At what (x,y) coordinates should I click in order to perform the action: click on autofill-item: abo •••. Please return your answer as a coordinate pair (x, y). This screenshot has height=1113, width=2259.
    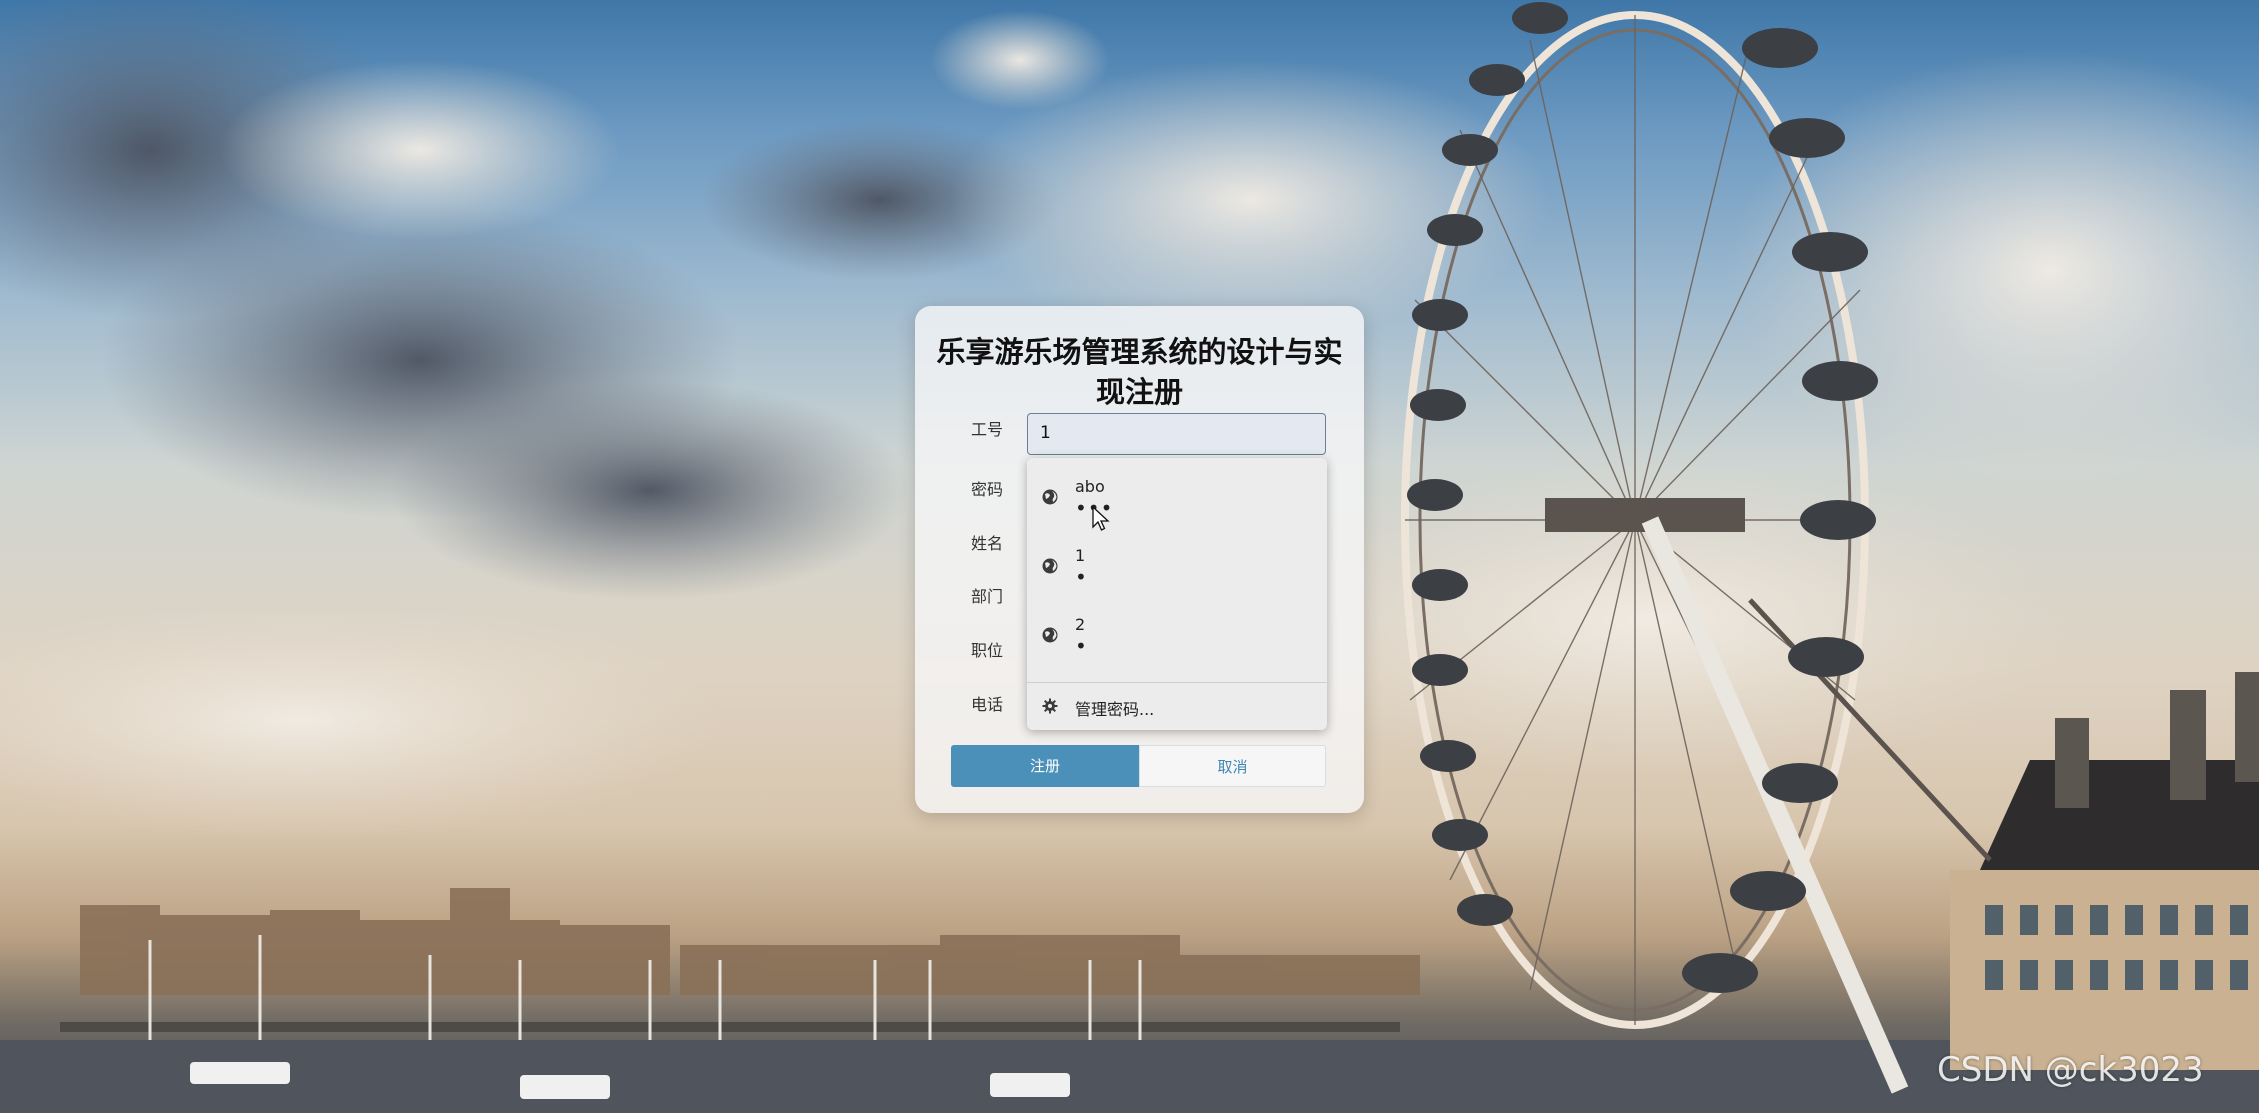
    Looking at the image, I should click on (1177, 502).